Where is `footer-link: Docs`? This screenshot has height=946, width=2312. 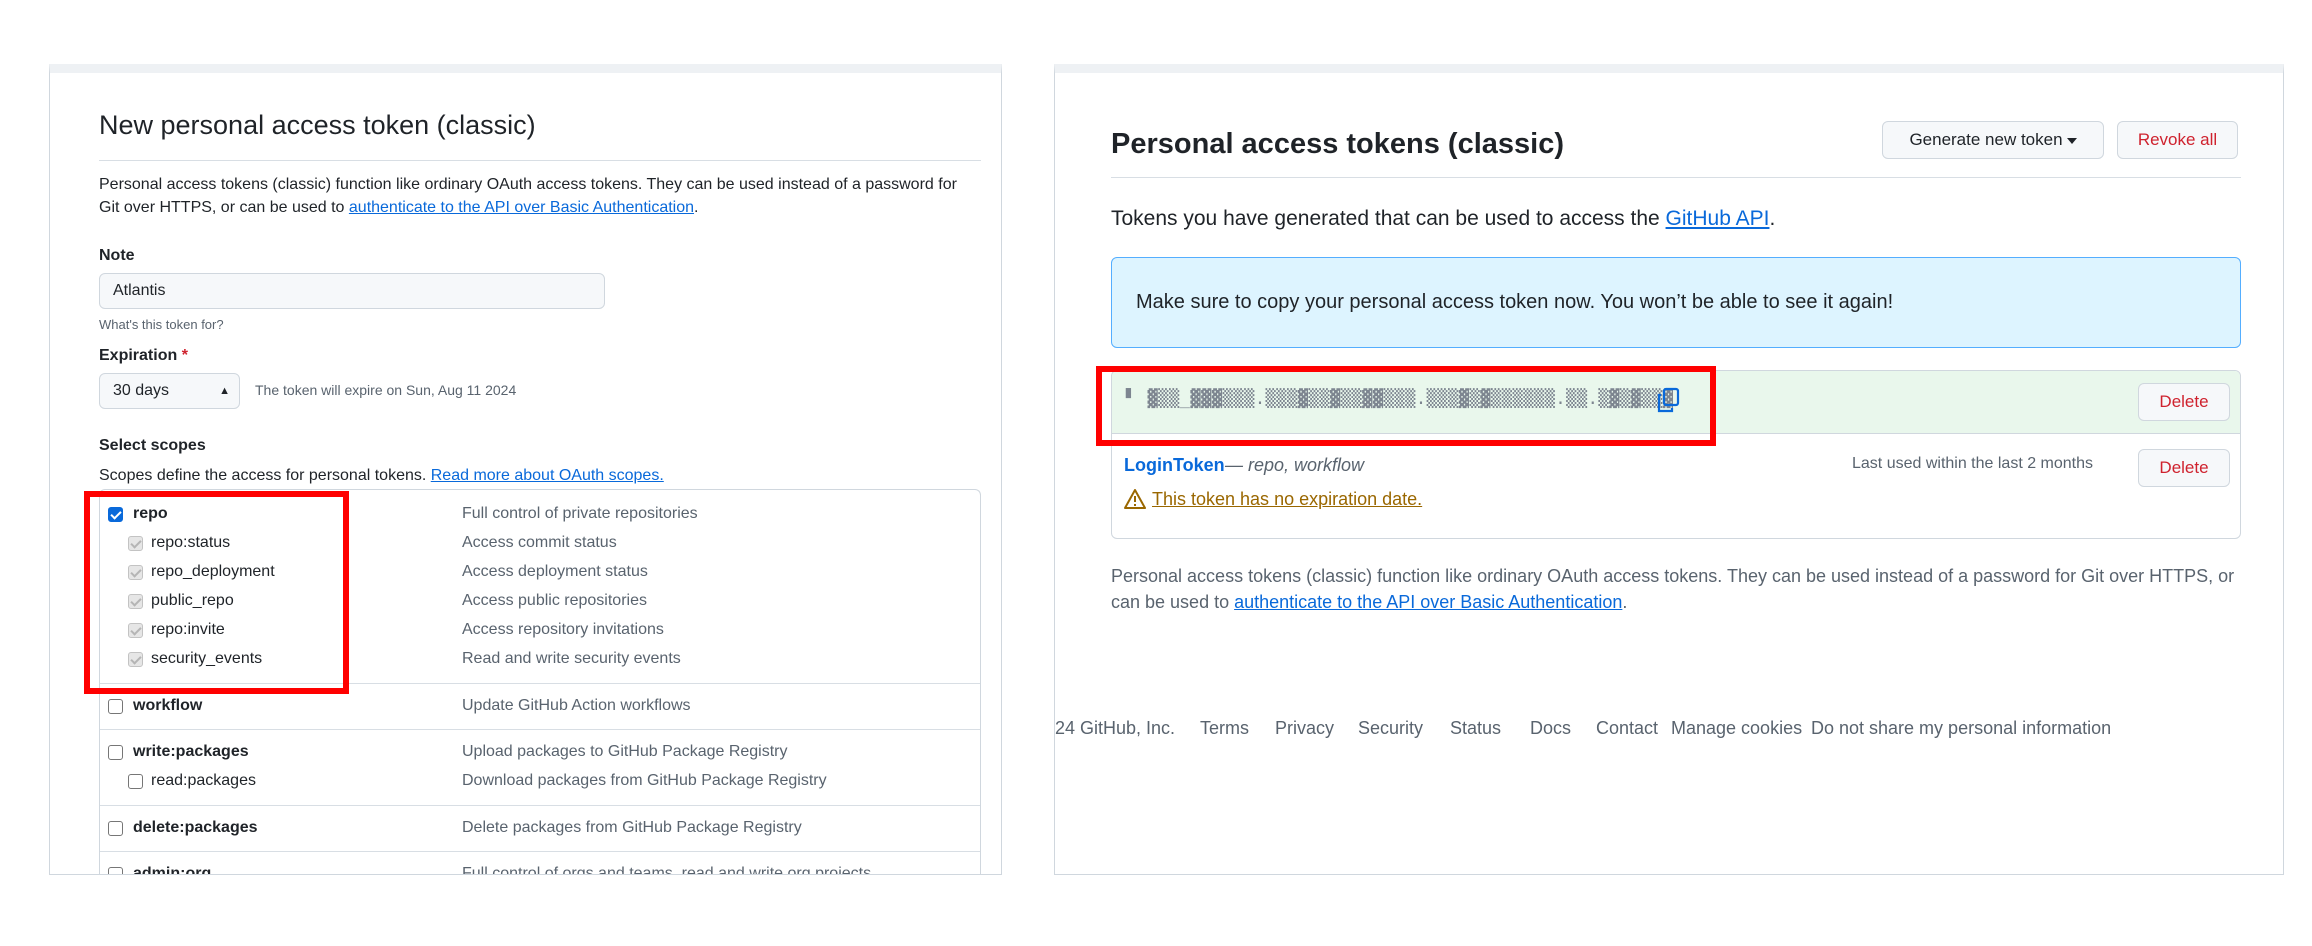 footer-link: Docs is located at coordinates (1550, 728).